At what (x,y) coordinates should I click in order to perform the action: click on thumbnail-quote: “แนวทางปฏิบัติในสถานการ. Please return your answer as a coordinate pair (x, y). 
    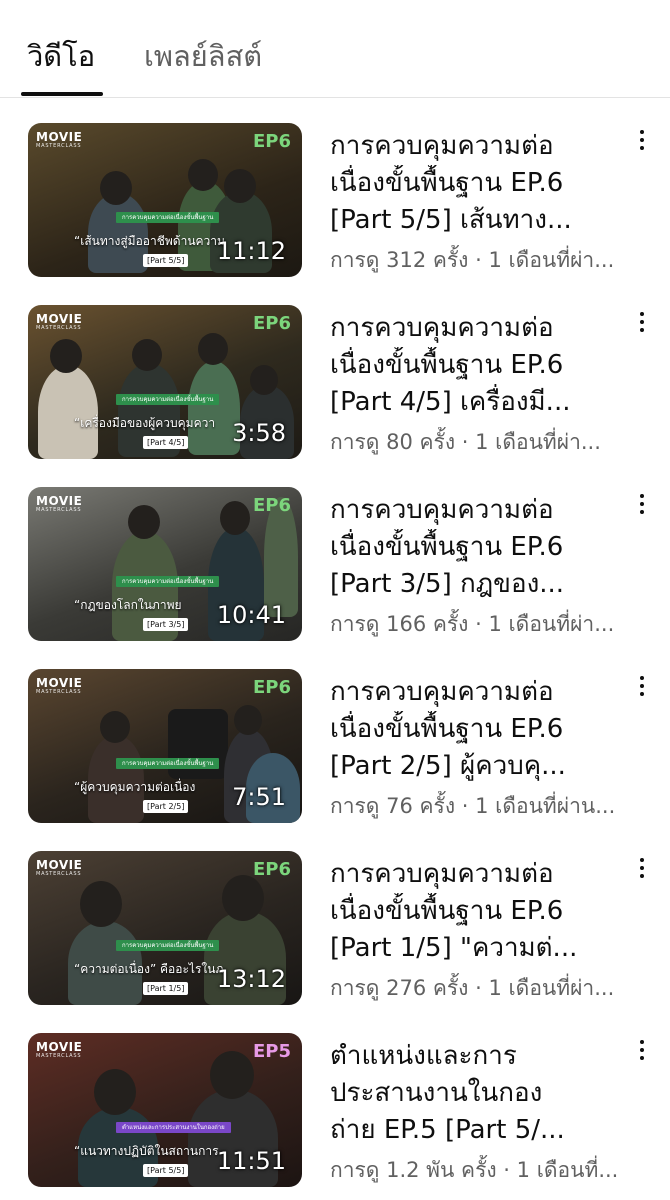
    Looking at the image, I should click on (146, 1151).